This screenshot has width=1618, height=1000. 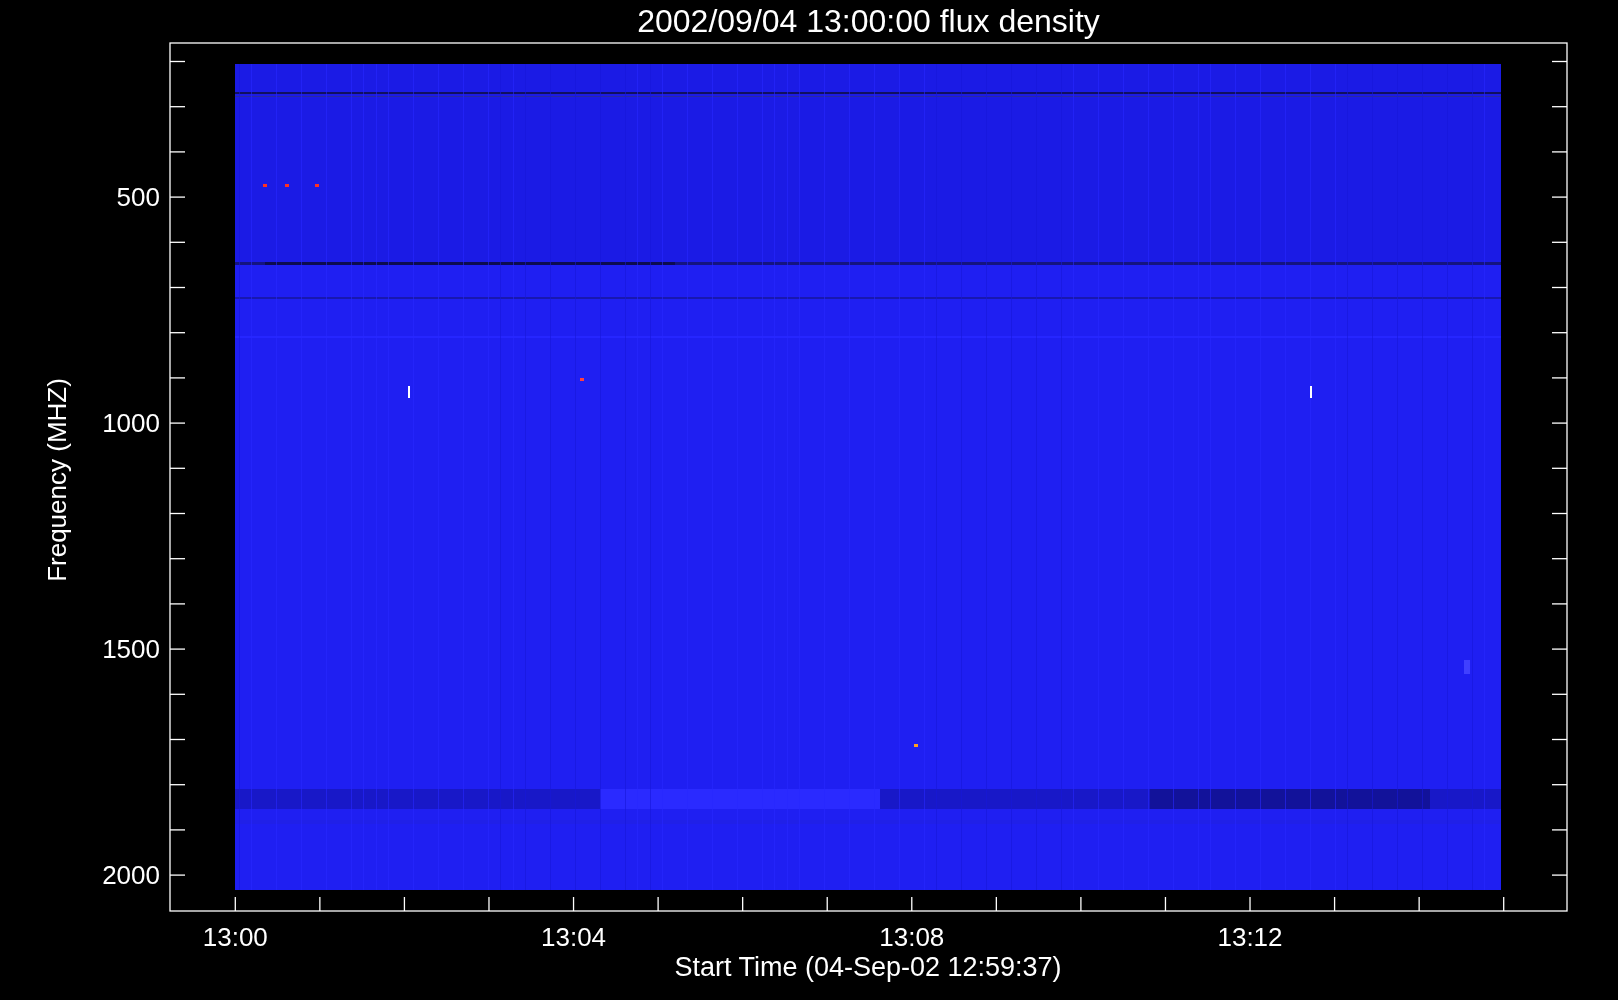 I want to click on tick-label: 1500, so click(x=131, y=649).